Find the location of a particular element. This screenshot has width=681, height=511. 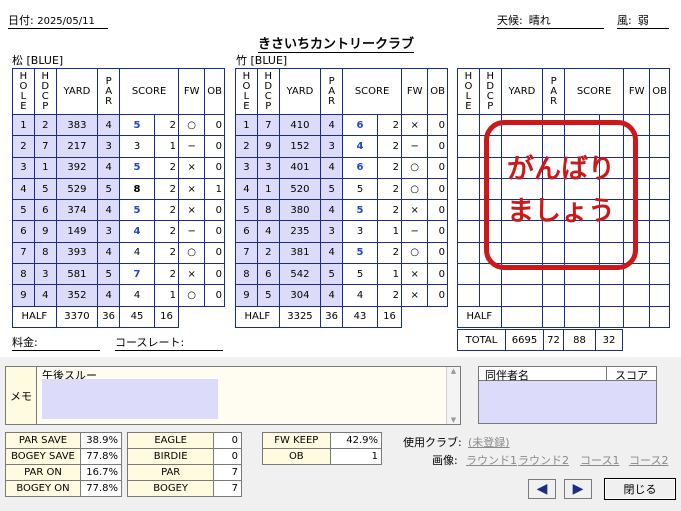

companion-name-header: 同伴者名 is located at coordinates (543, 374).